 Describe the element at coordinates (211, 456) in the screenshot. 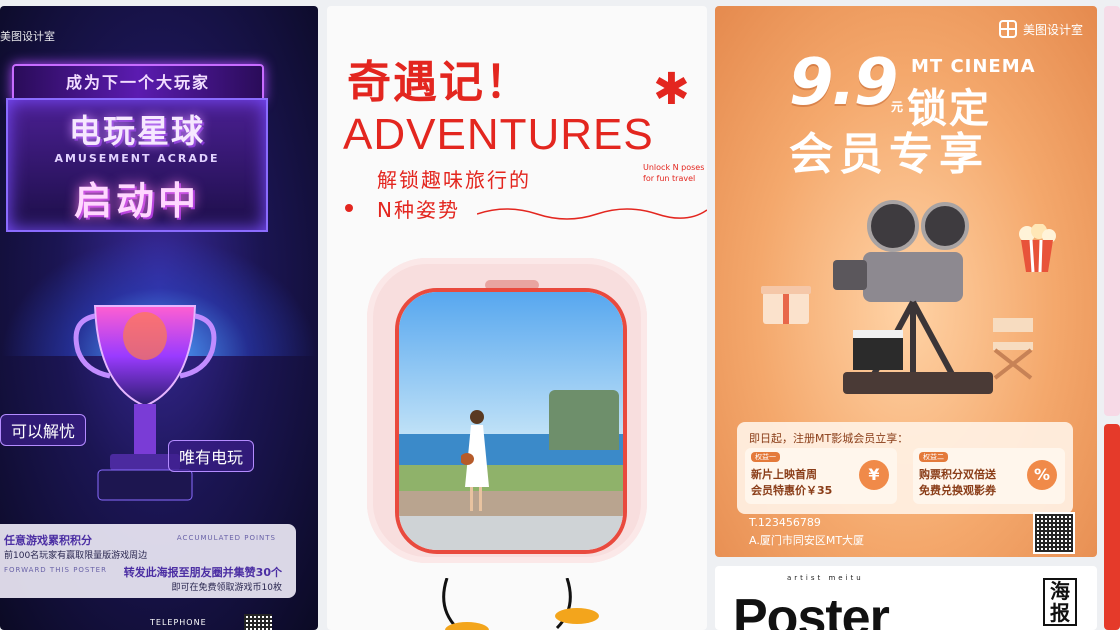

I see `tag-right: 唯有电玩` at that location.